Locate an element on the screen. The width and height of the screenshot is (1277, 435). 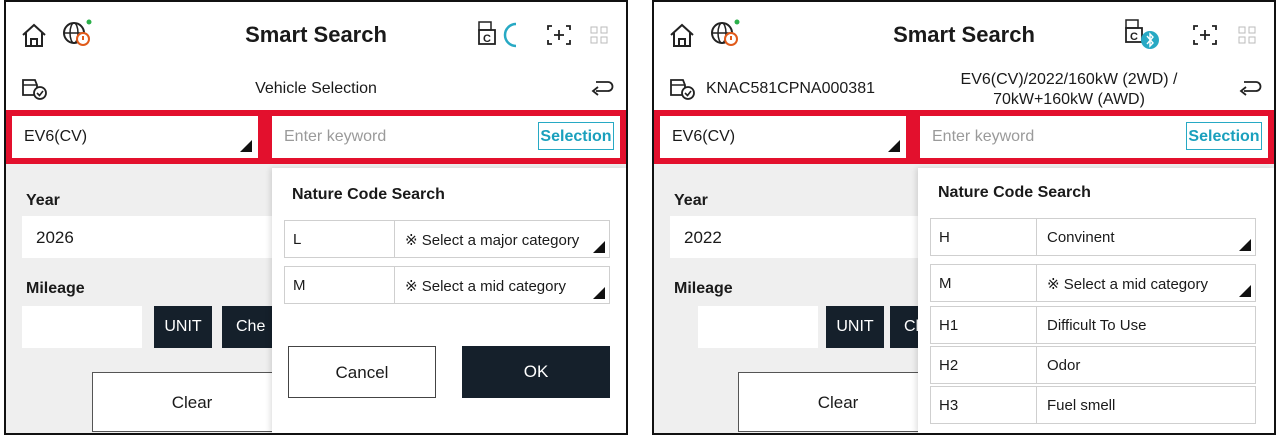
category-text: Odor is located at coordinates (1064, 365).